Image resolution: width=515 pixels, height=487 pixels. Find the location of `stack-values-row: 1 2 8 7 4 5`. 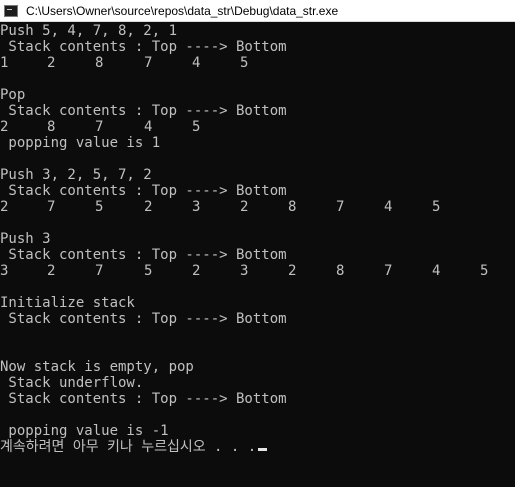

stack-values-row: 1 2 8 7 4 5 is located at coordinates (257, 63).